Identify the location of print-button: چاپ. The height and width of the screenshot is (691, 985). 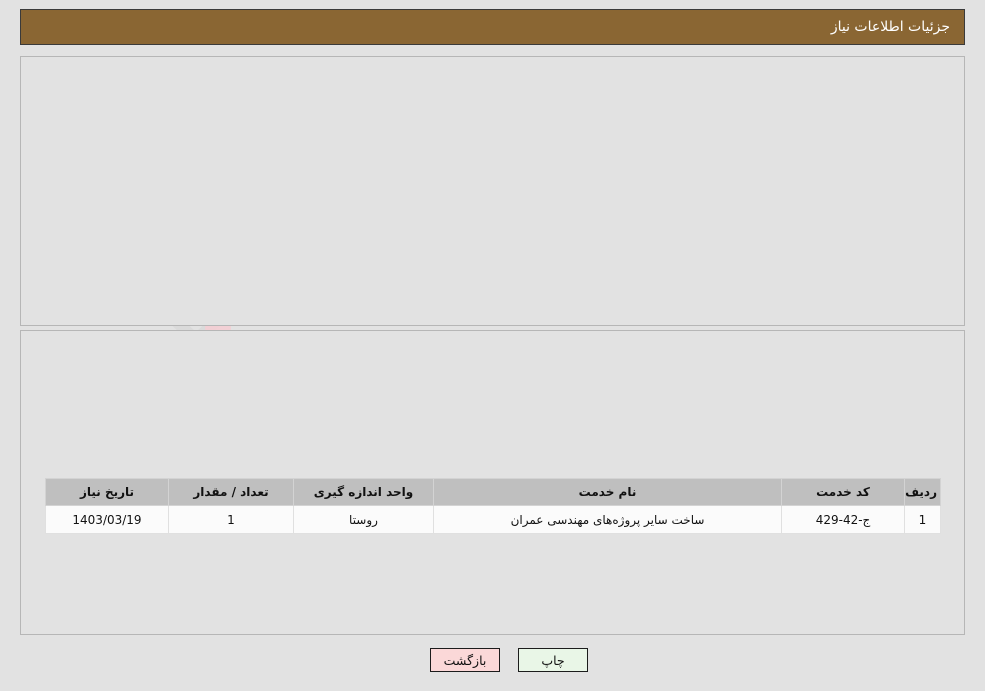
(553, 660).